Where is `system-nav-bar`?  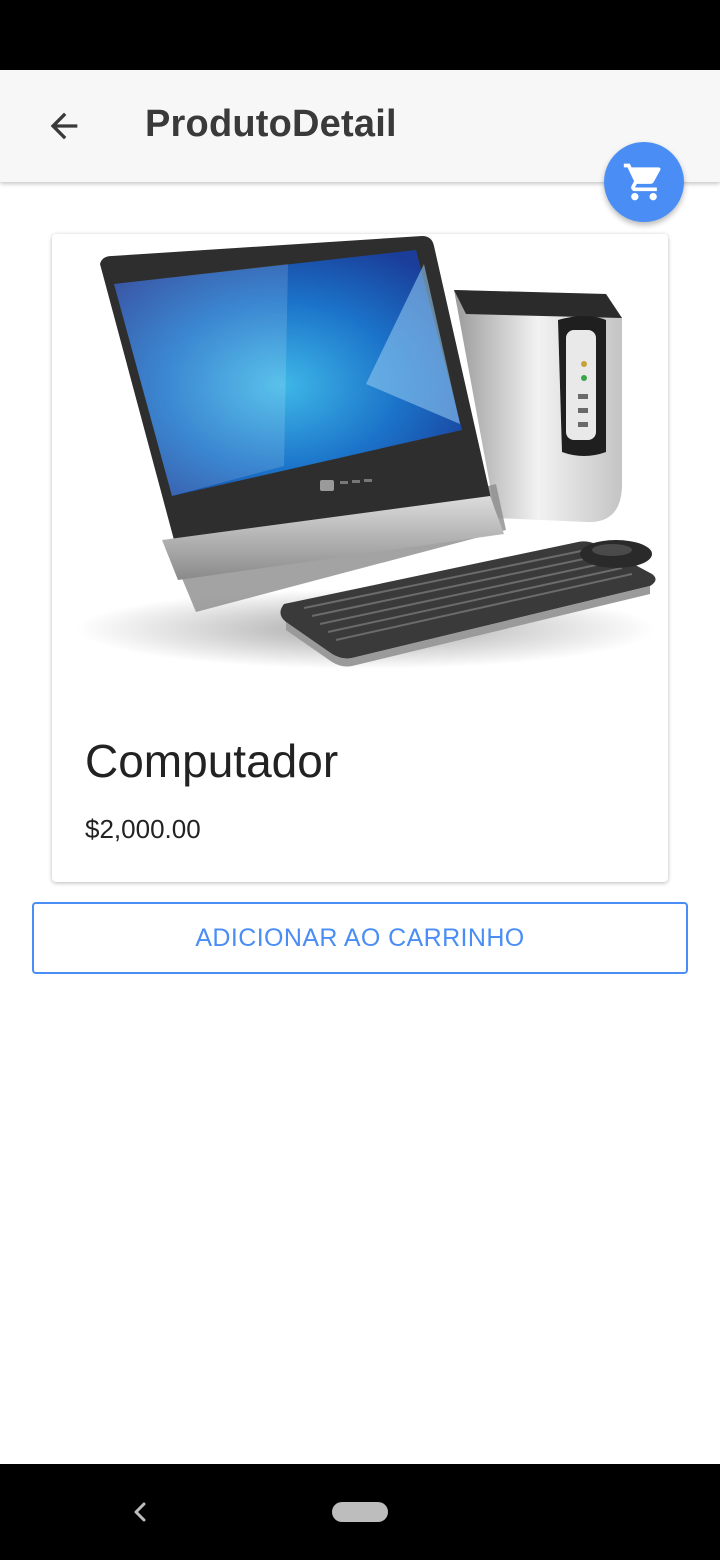 system-nav-bar is located at coordinates (360, 1512).